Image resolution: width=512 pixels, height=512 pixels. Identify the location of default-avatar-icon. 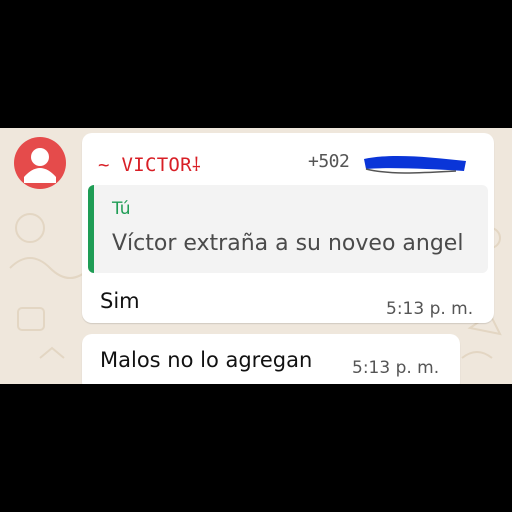
(40, 165).